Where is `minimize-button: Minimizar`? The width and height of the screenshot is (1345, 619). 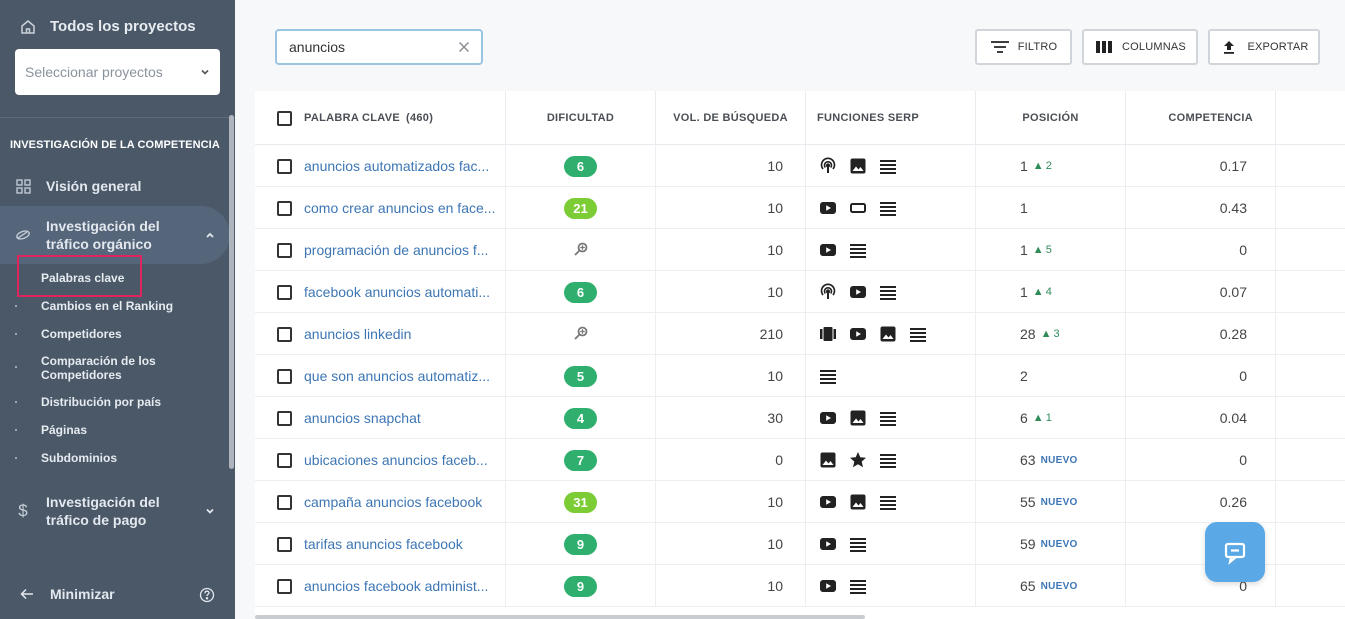
minimize-button: Minimizar is located at coordinates (67, 594).